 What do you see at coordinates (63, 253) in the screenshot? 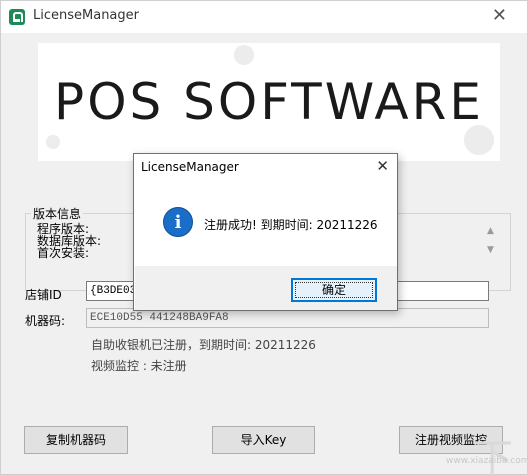
I see `first-install-label: 首次安装:` at bounding box center [63, 253].